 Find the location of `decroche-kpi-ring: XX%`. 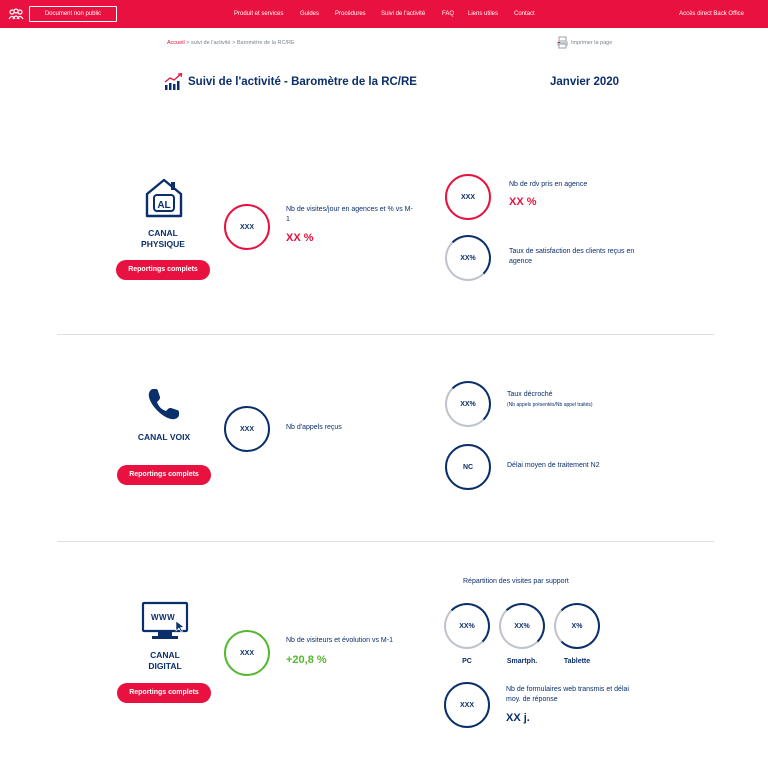

decroche-kpi-ring: XX% is located at coordinates (468, 404).